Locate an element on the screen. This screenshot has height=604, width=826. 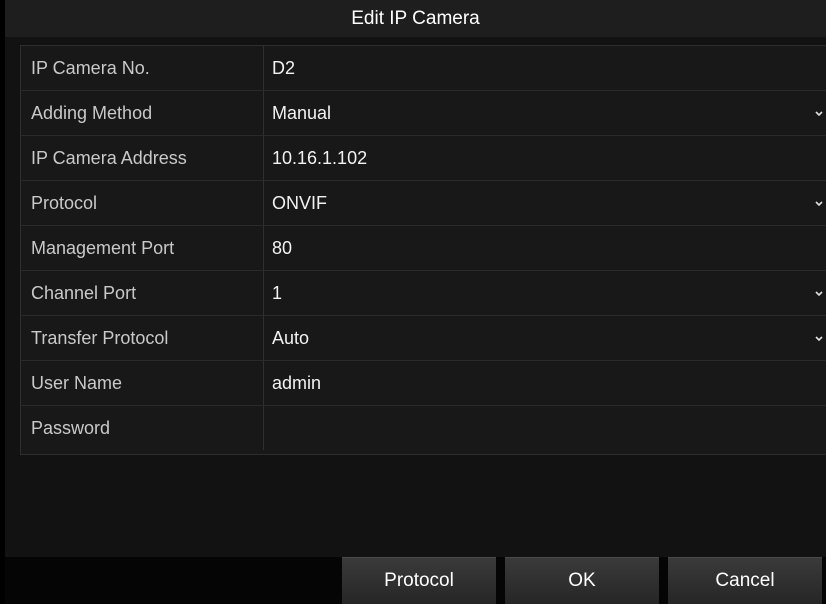
adding-method-label: Adding Method is located at coordinates (142, 113).